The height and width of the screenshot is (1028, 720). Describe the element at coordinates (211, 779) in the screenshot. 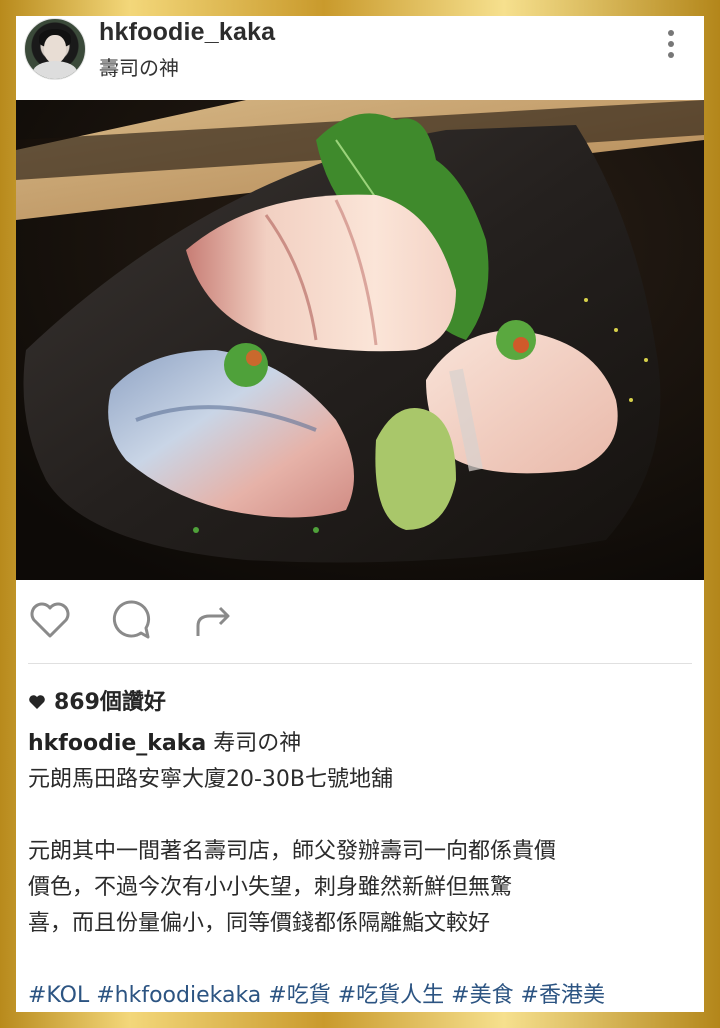

I see `caption-address: 元朗馬田路安寧大廈20-30B七號地舖` at that location.